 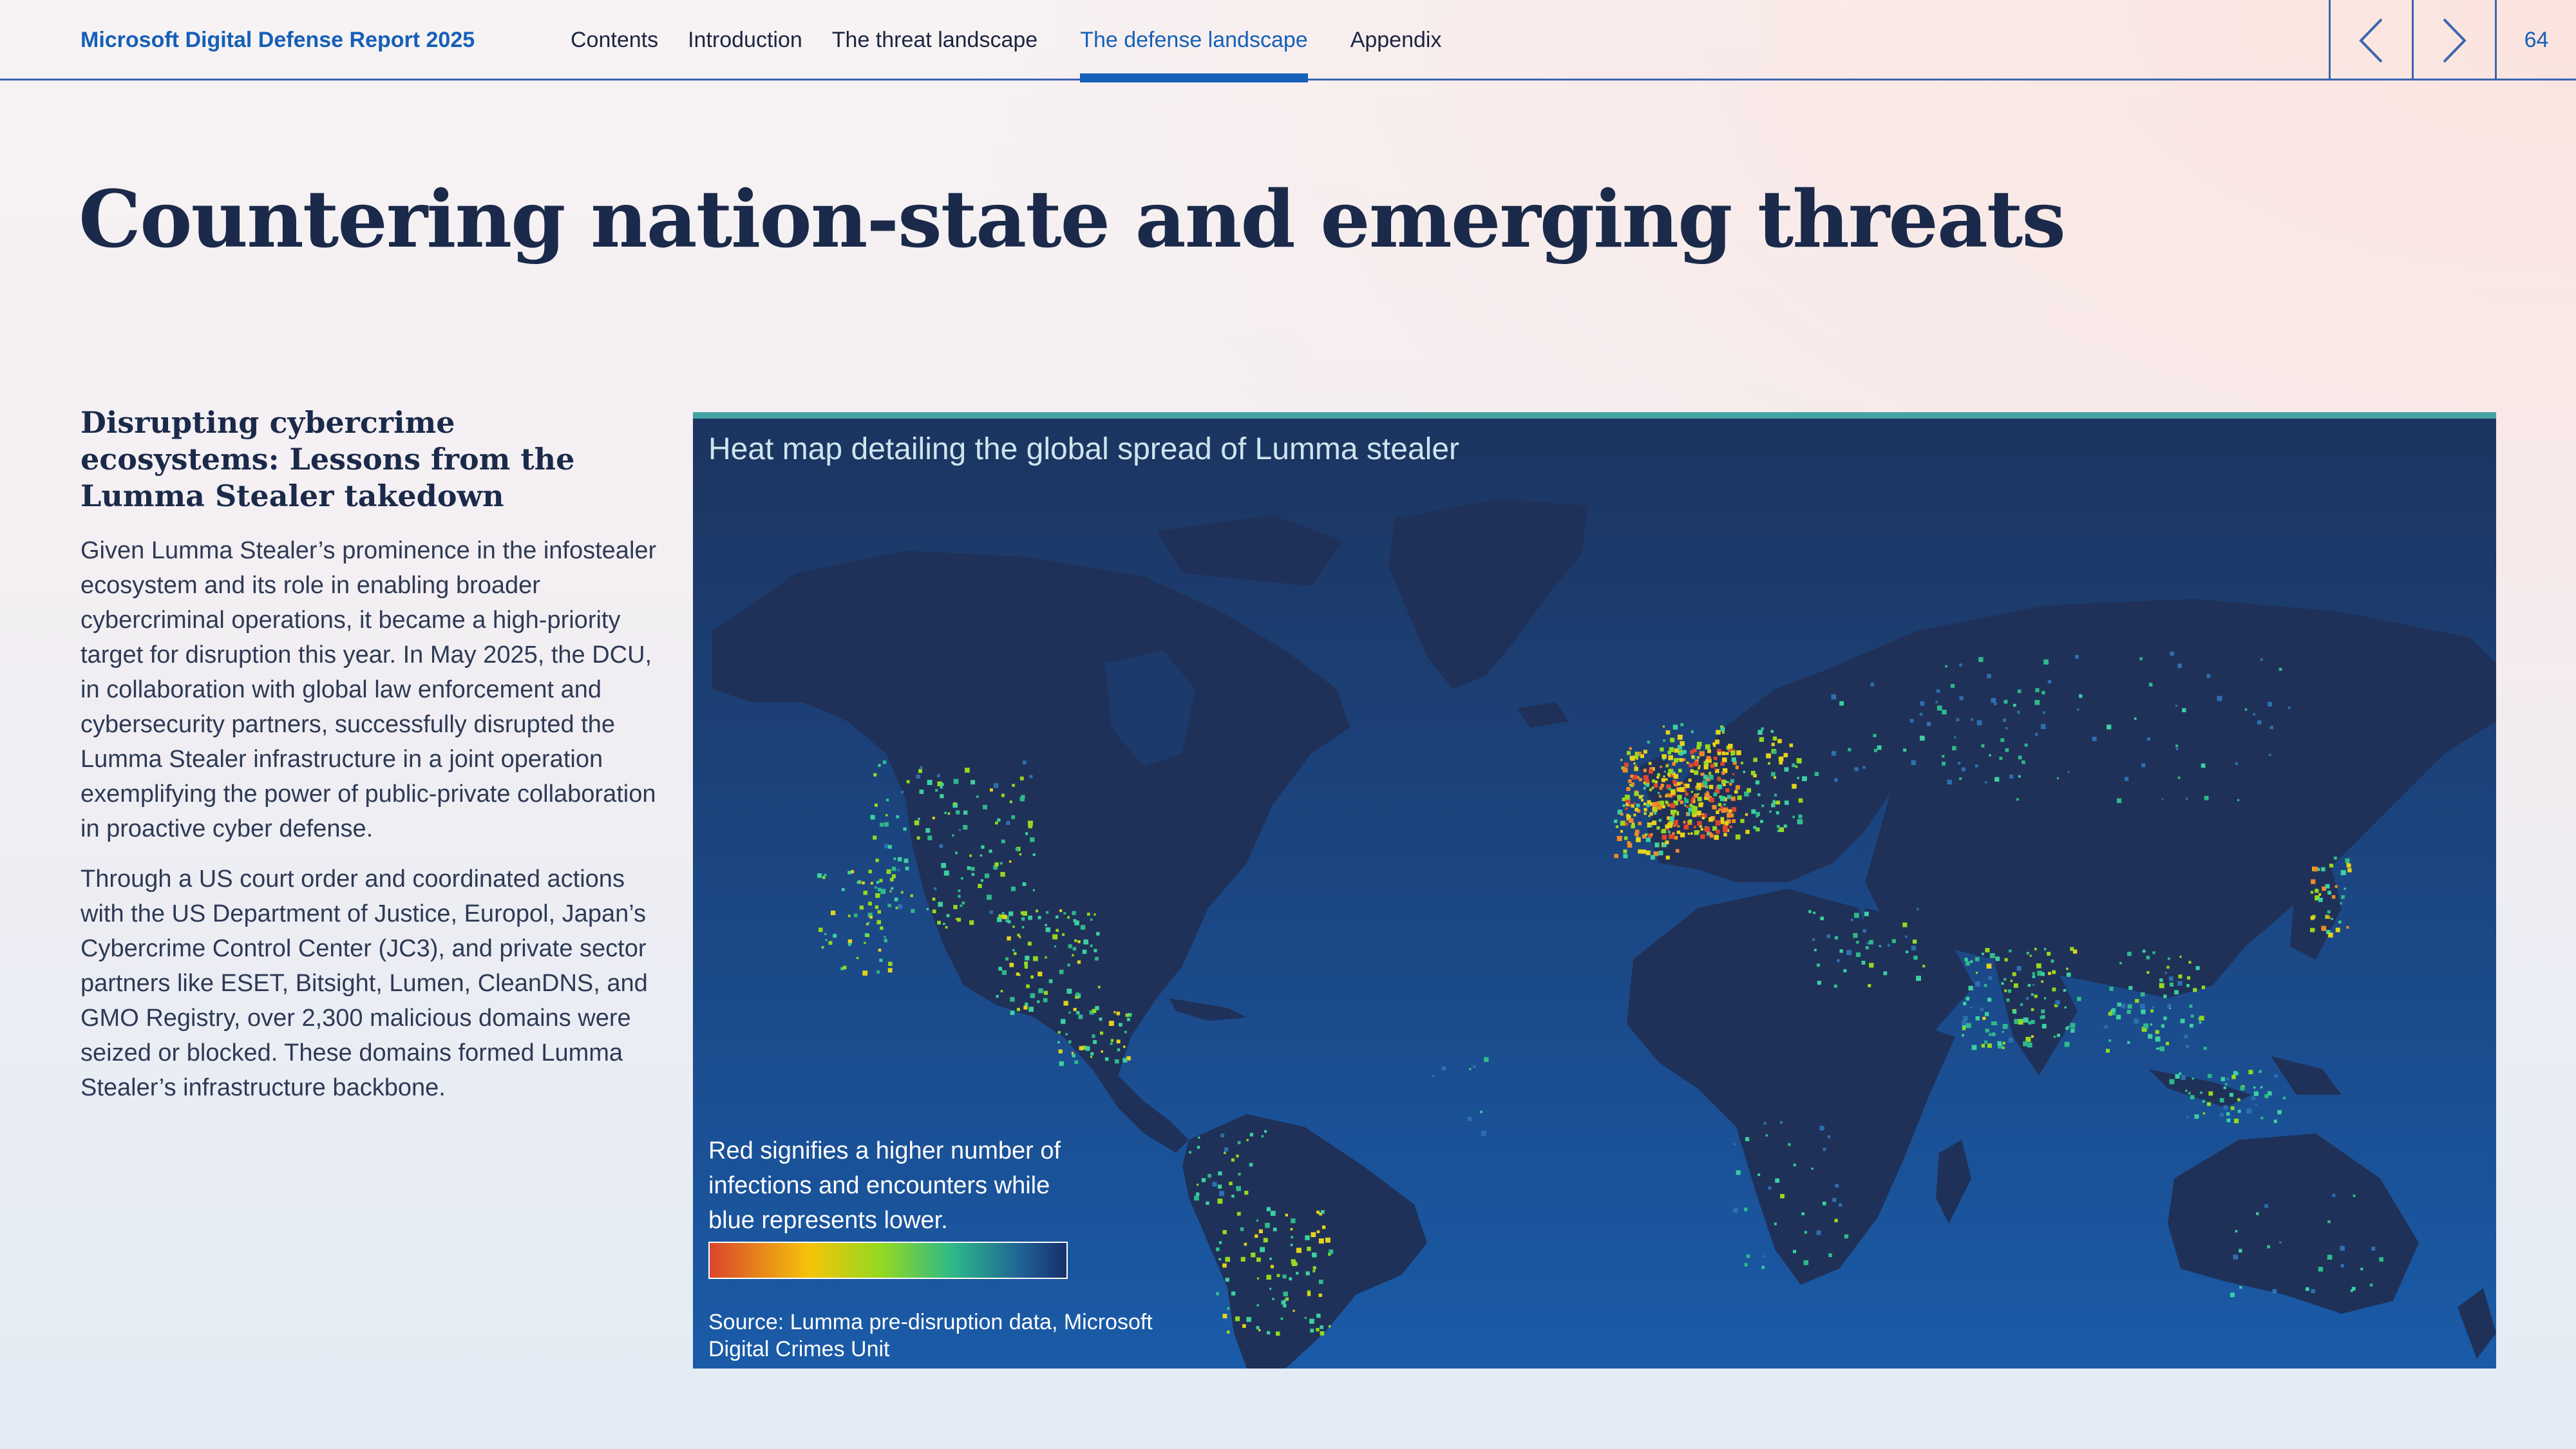 I want to click on nav-tab-threat-landscape: The threat landscape, so click(x=935, y=40).